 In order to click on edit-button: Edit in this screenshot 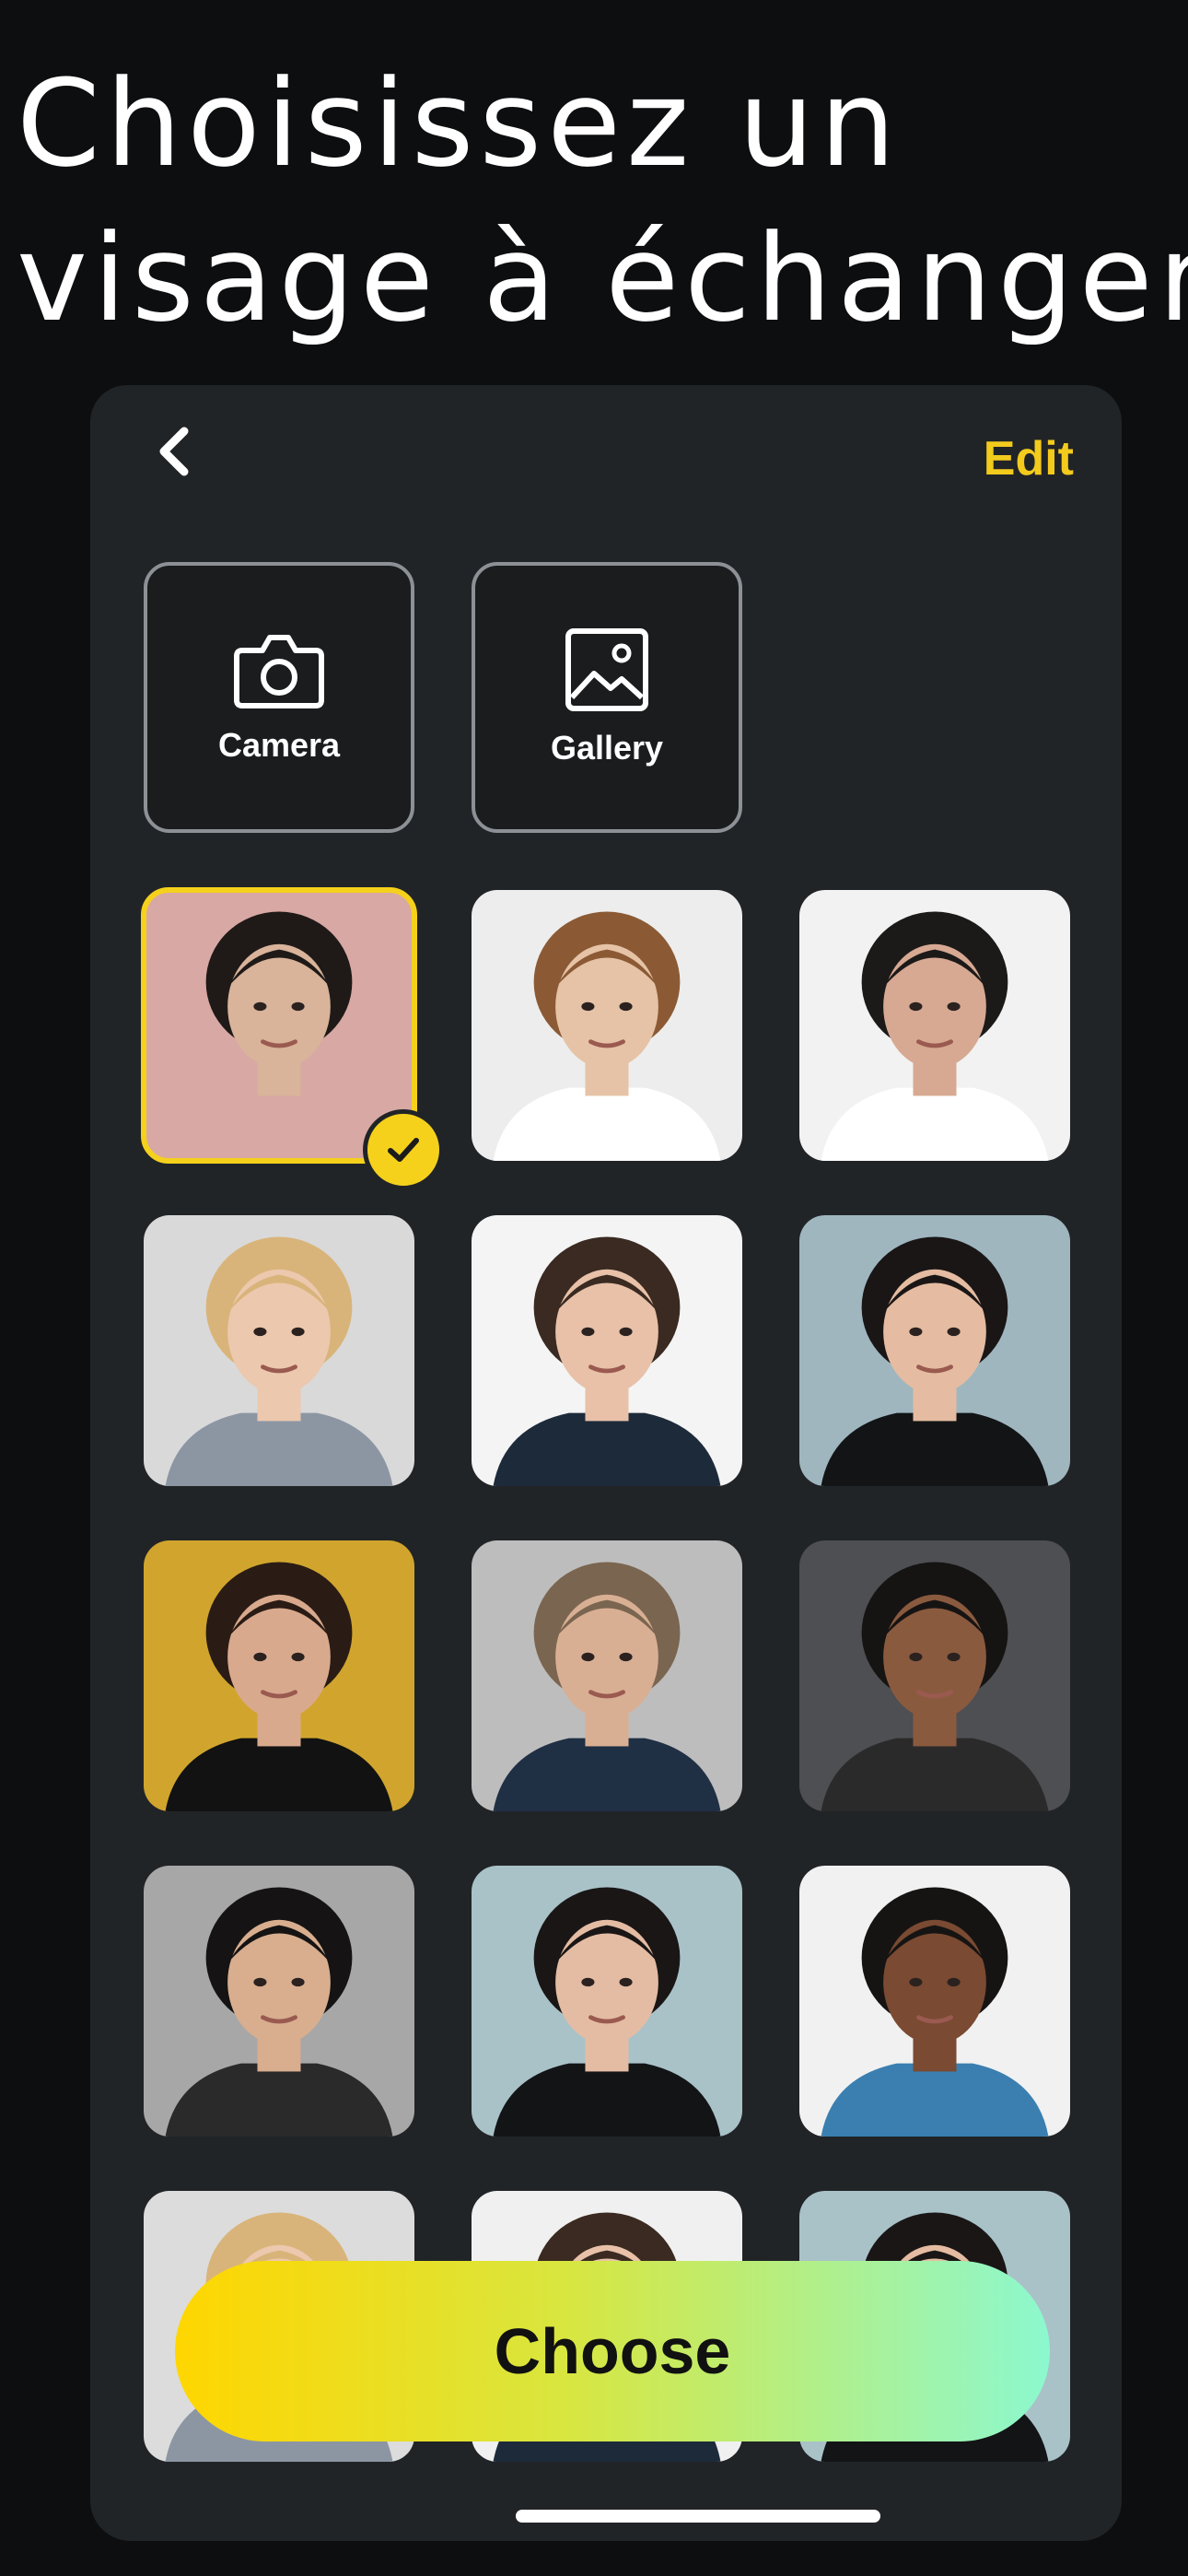, I will do `click(1029, 459)`.